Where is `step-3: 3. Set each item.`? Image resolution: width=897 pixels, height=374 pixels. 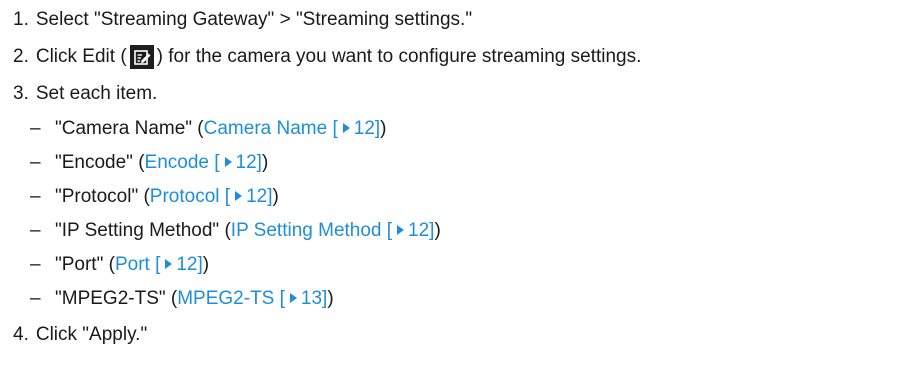 step-3: 3. Set each item. is located at coordinates (453, 93).